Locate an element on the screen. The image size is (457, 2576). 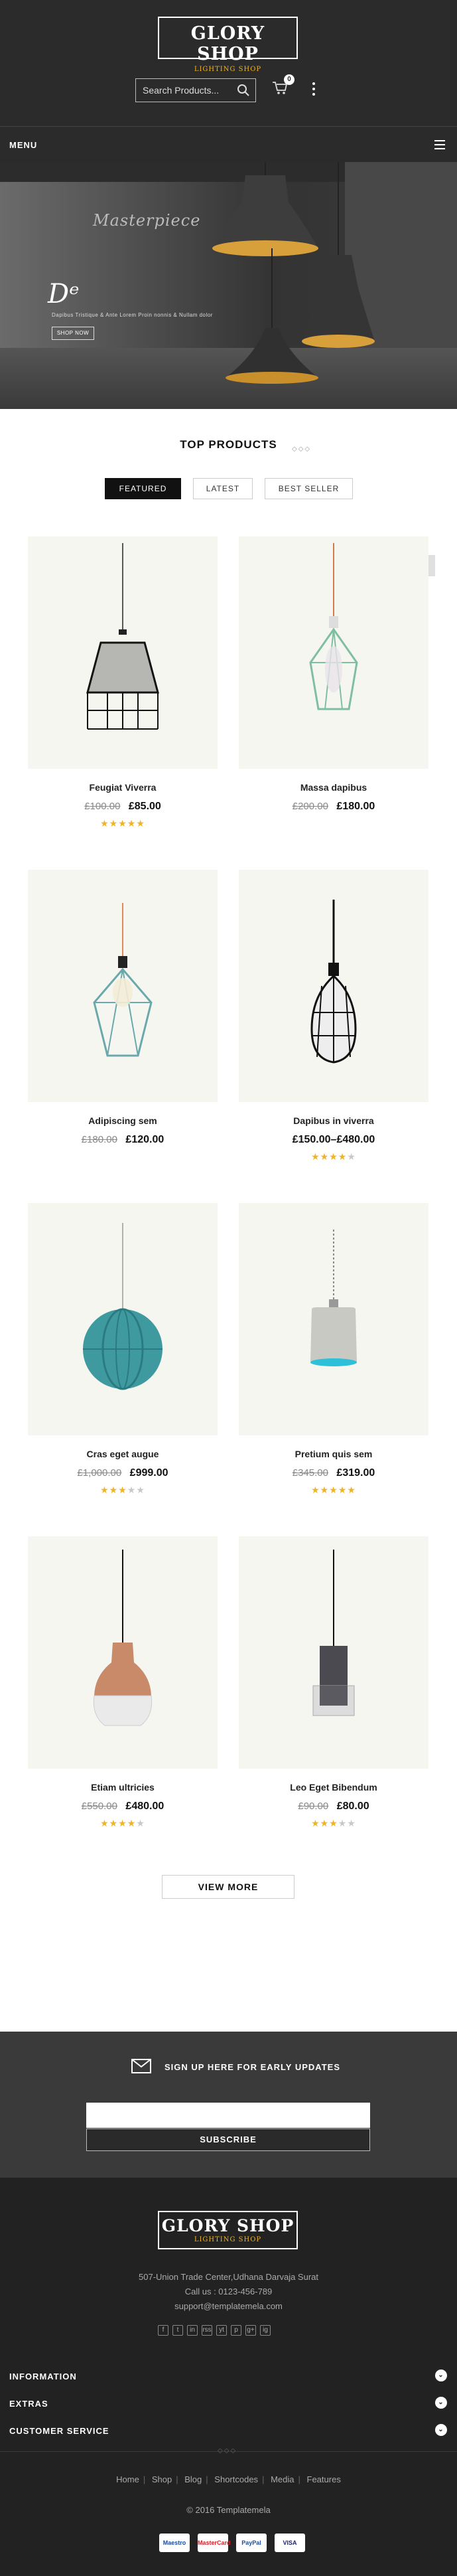
top-products-title: TOP PRODUCTS is located at coordinates (228, 444).